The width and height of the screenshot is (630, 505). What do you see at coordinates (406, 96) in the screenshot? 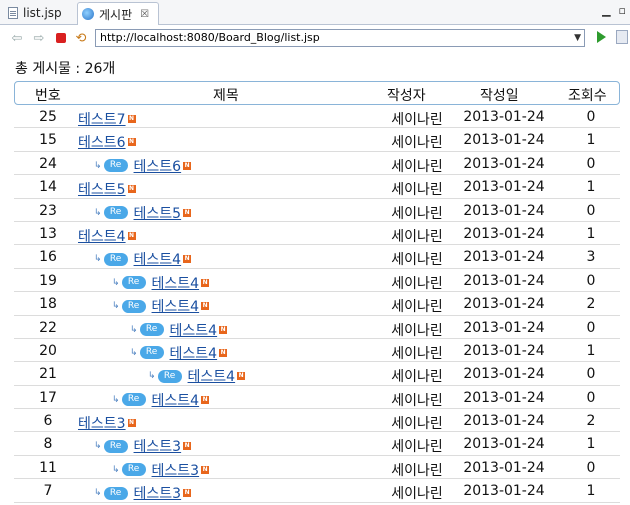
I see `header-writer: 작성자` at bounding box center [406, 96].